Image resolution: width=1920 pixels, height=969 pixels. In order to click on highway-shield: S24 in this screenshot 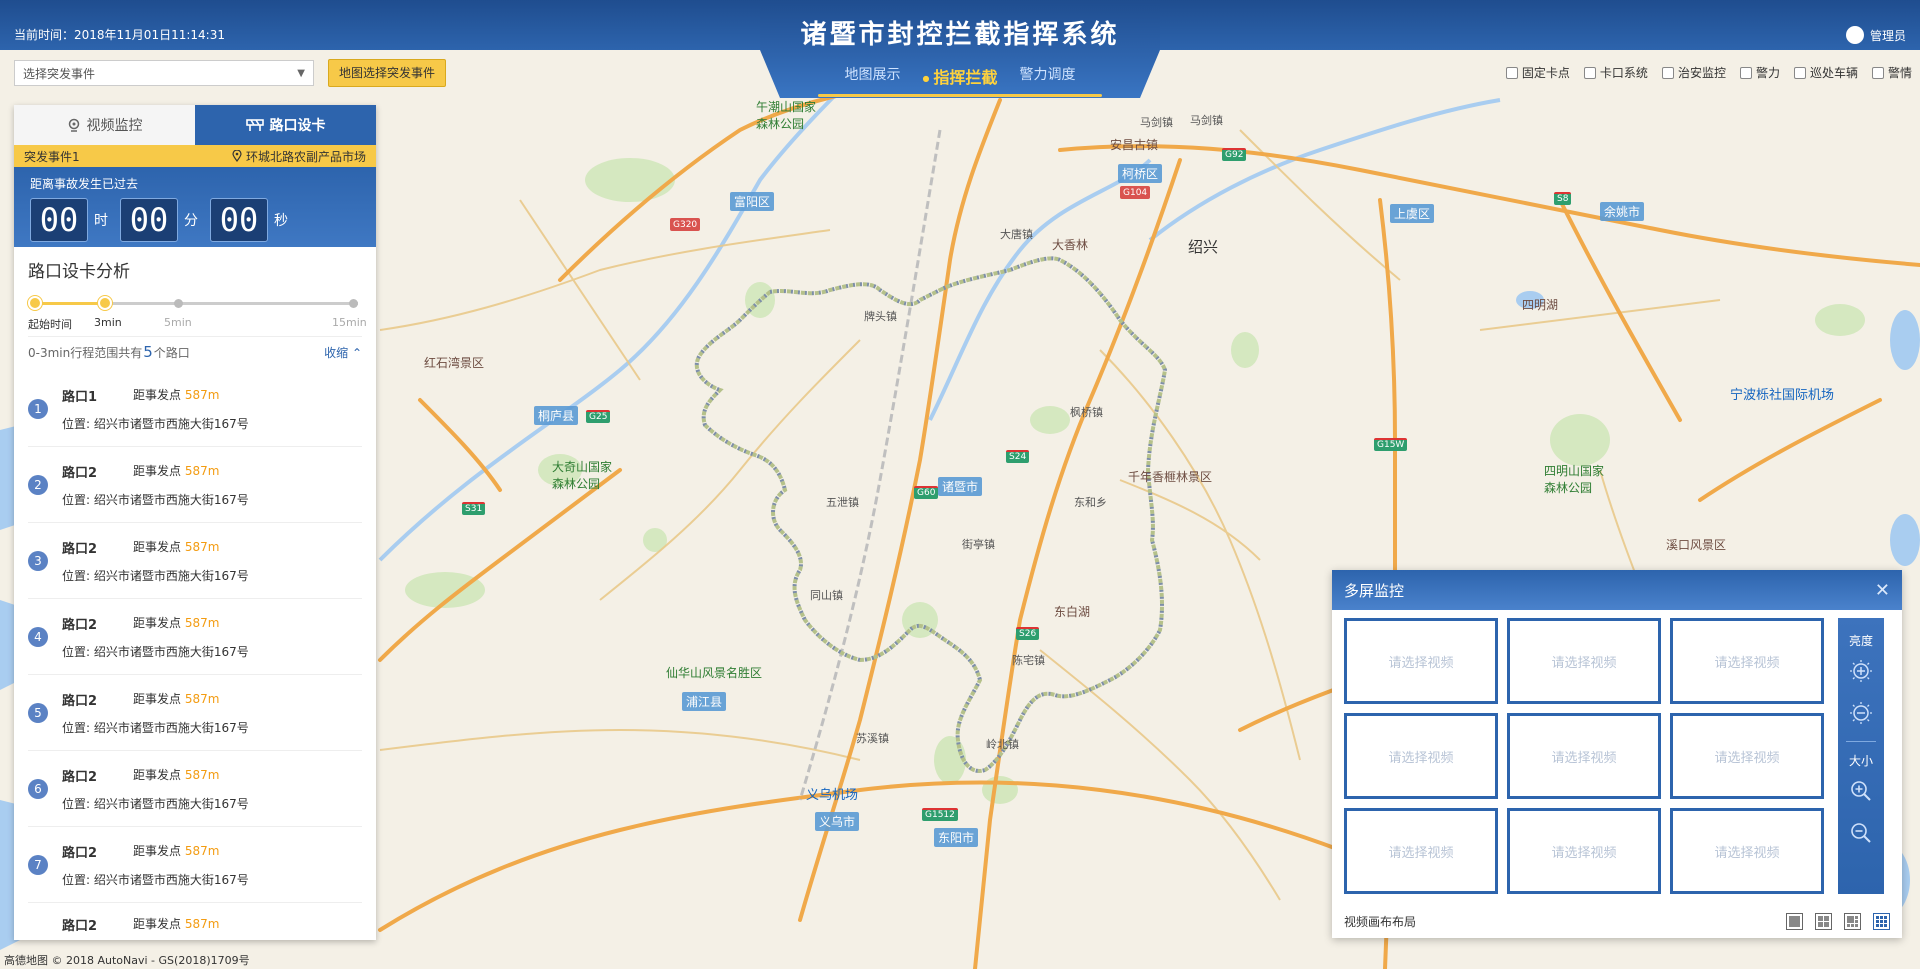, I will do `click(1018, 456)`.